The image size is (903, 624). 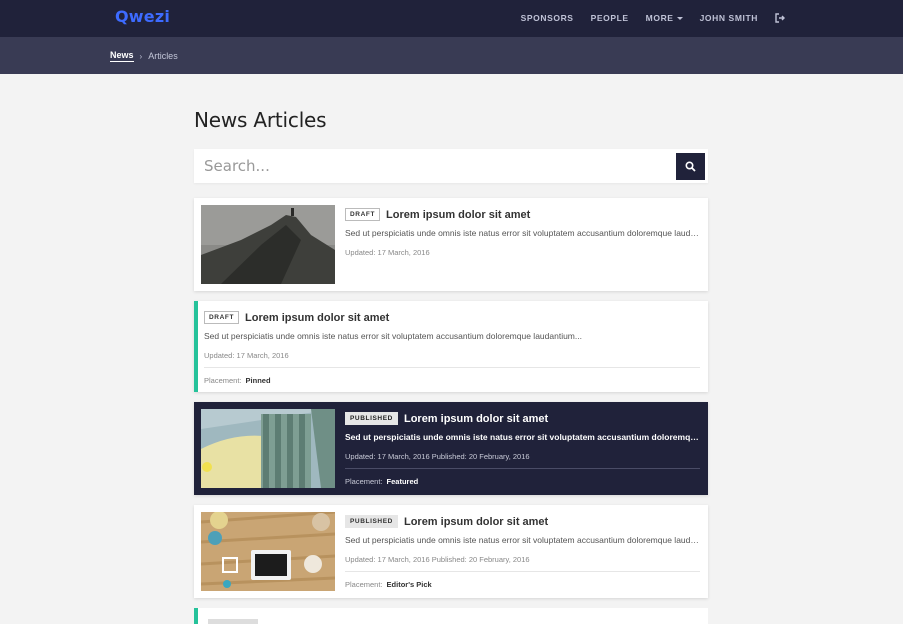 What do you see at coordinates (233, 621) in the screenshot?
I see `status-badge-placeholder` at bounding box center [233, 621].